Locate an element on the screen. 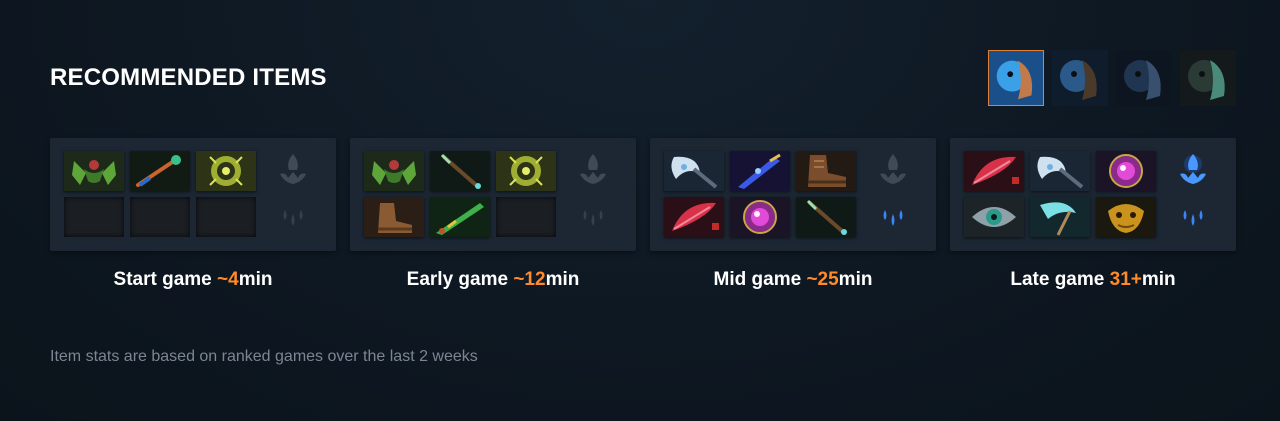 This screenshot has height=421, width=1280. stage-time: 31+ is located at coordinates (1125, 279).